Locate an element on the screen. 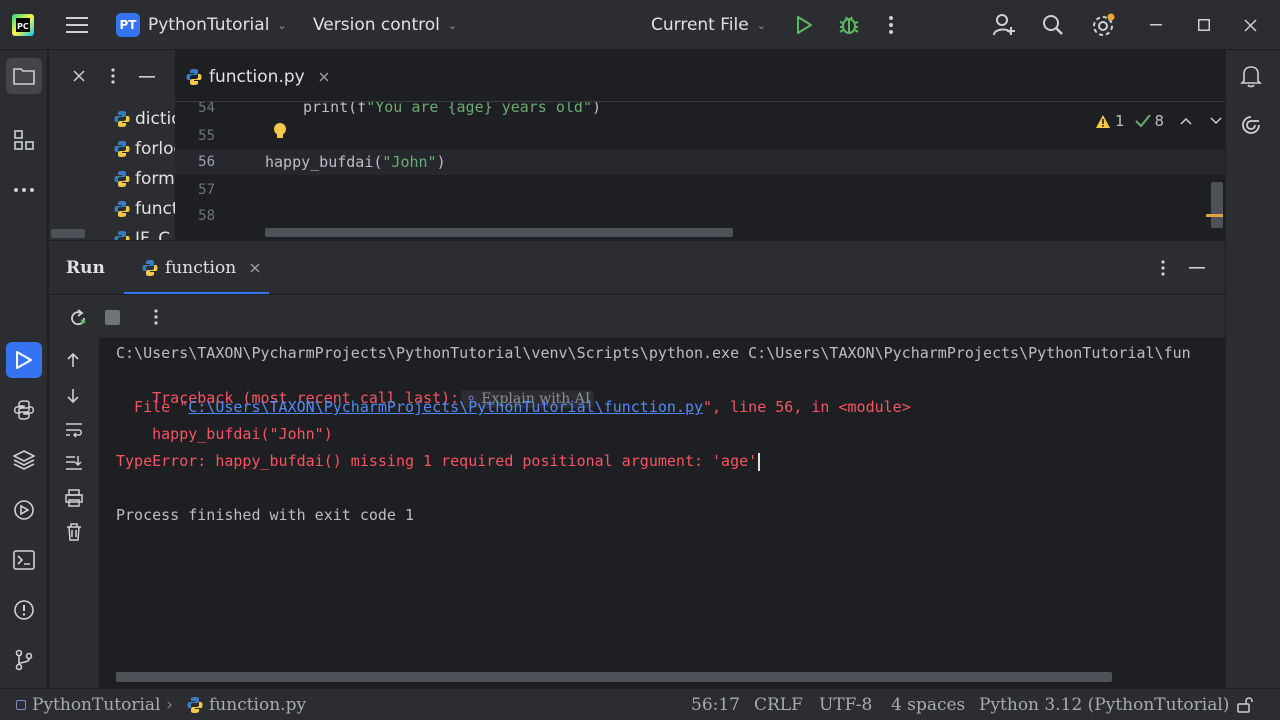 The image size is (1280, 720). file-encoding: UTF-8 is located at coordinates (845, 704).